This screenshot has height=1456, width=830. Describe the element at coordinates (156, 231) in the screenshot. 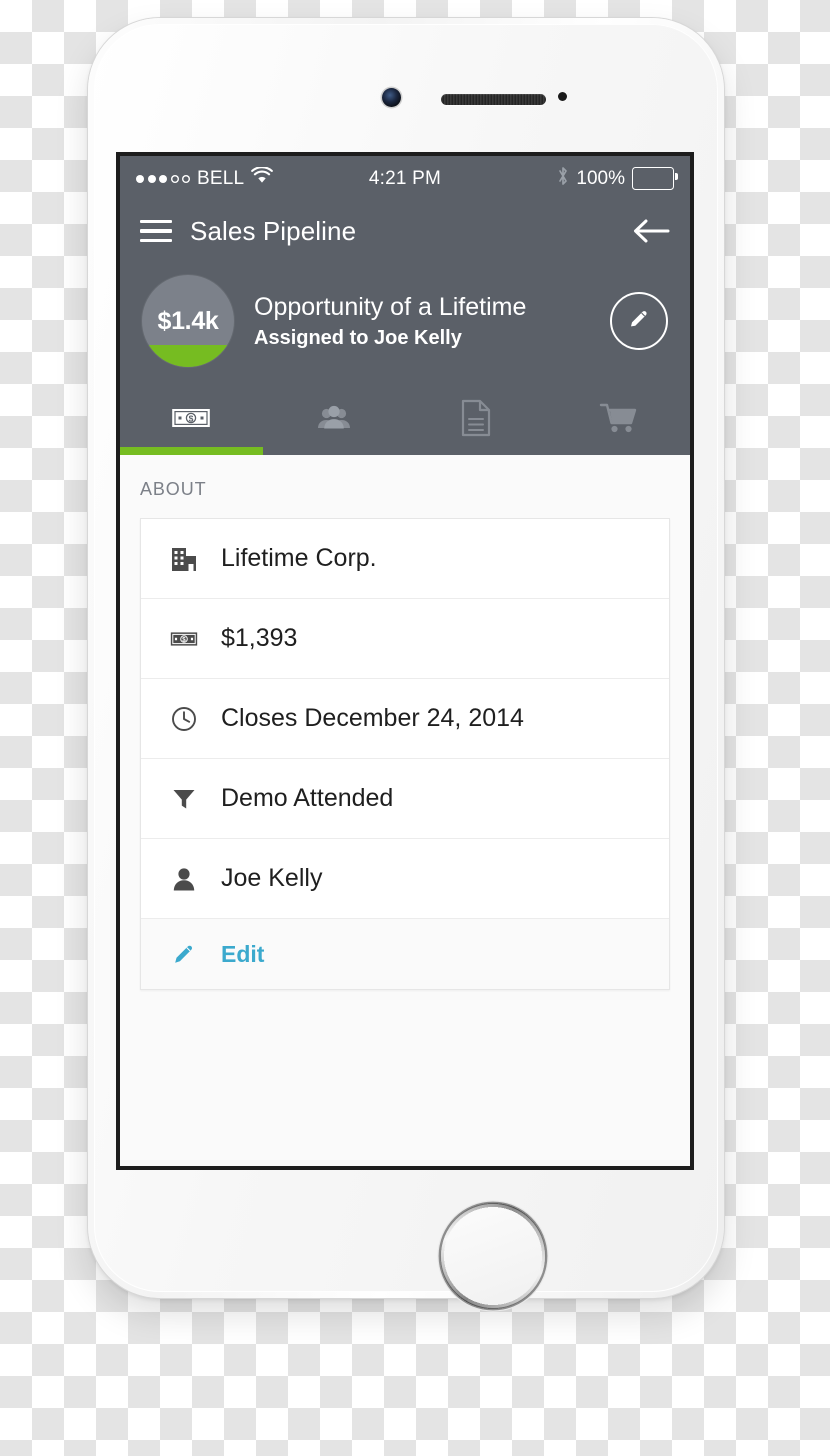

I see `hamburger-menu-icon` at that location.